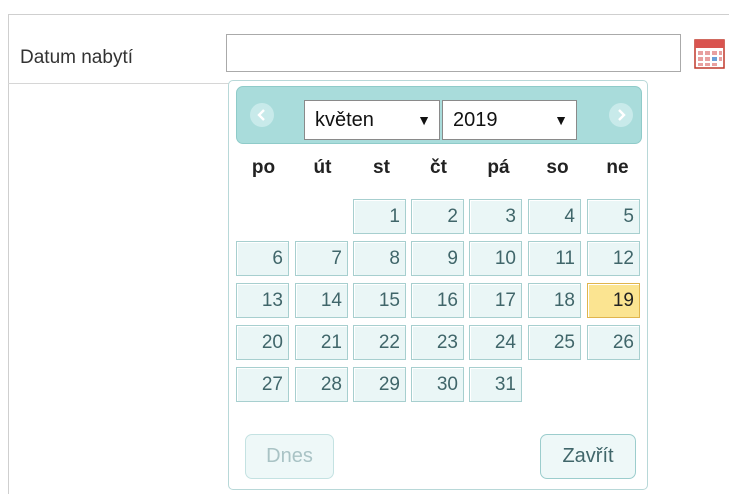 This screenshot has height=494, width=729. Describe the element at coordinates (554, 216) in the screenshot. I see `day-cell: 4` at that location.